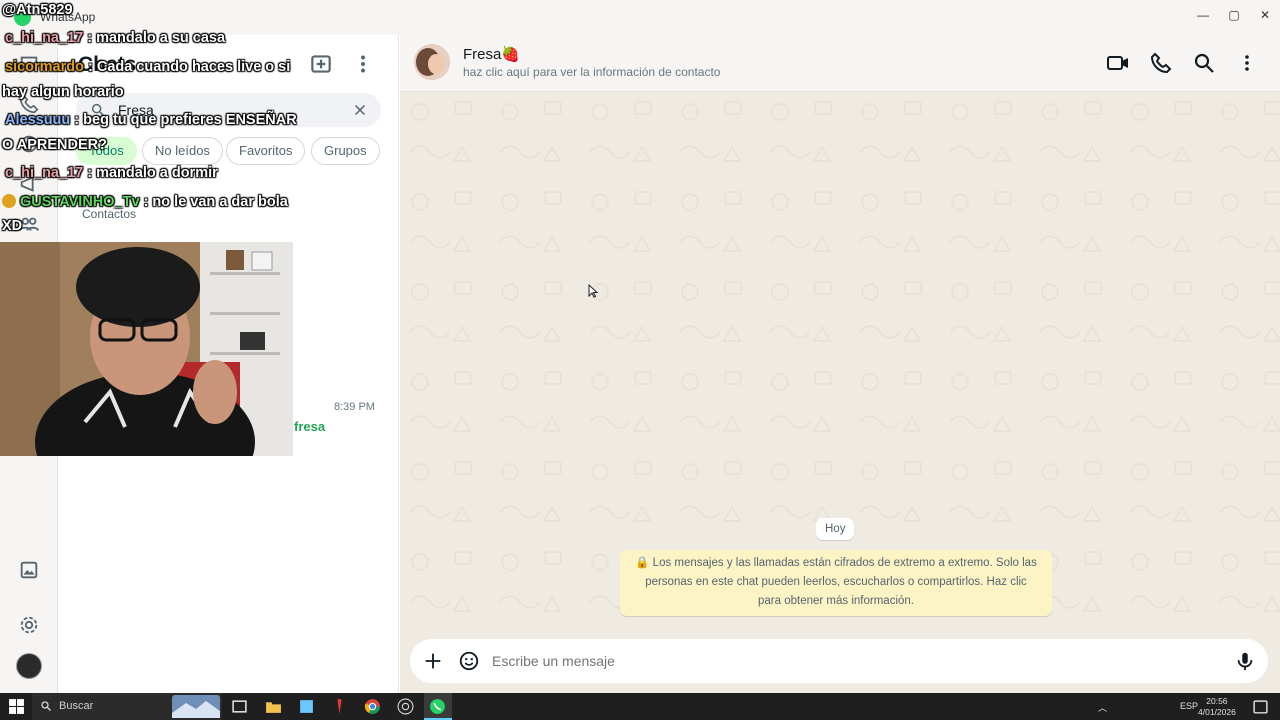 The image size is (1280, 720). Describe the element at coordinates (372, 706) in the screenshot. I see `chrome-icon` at that location.